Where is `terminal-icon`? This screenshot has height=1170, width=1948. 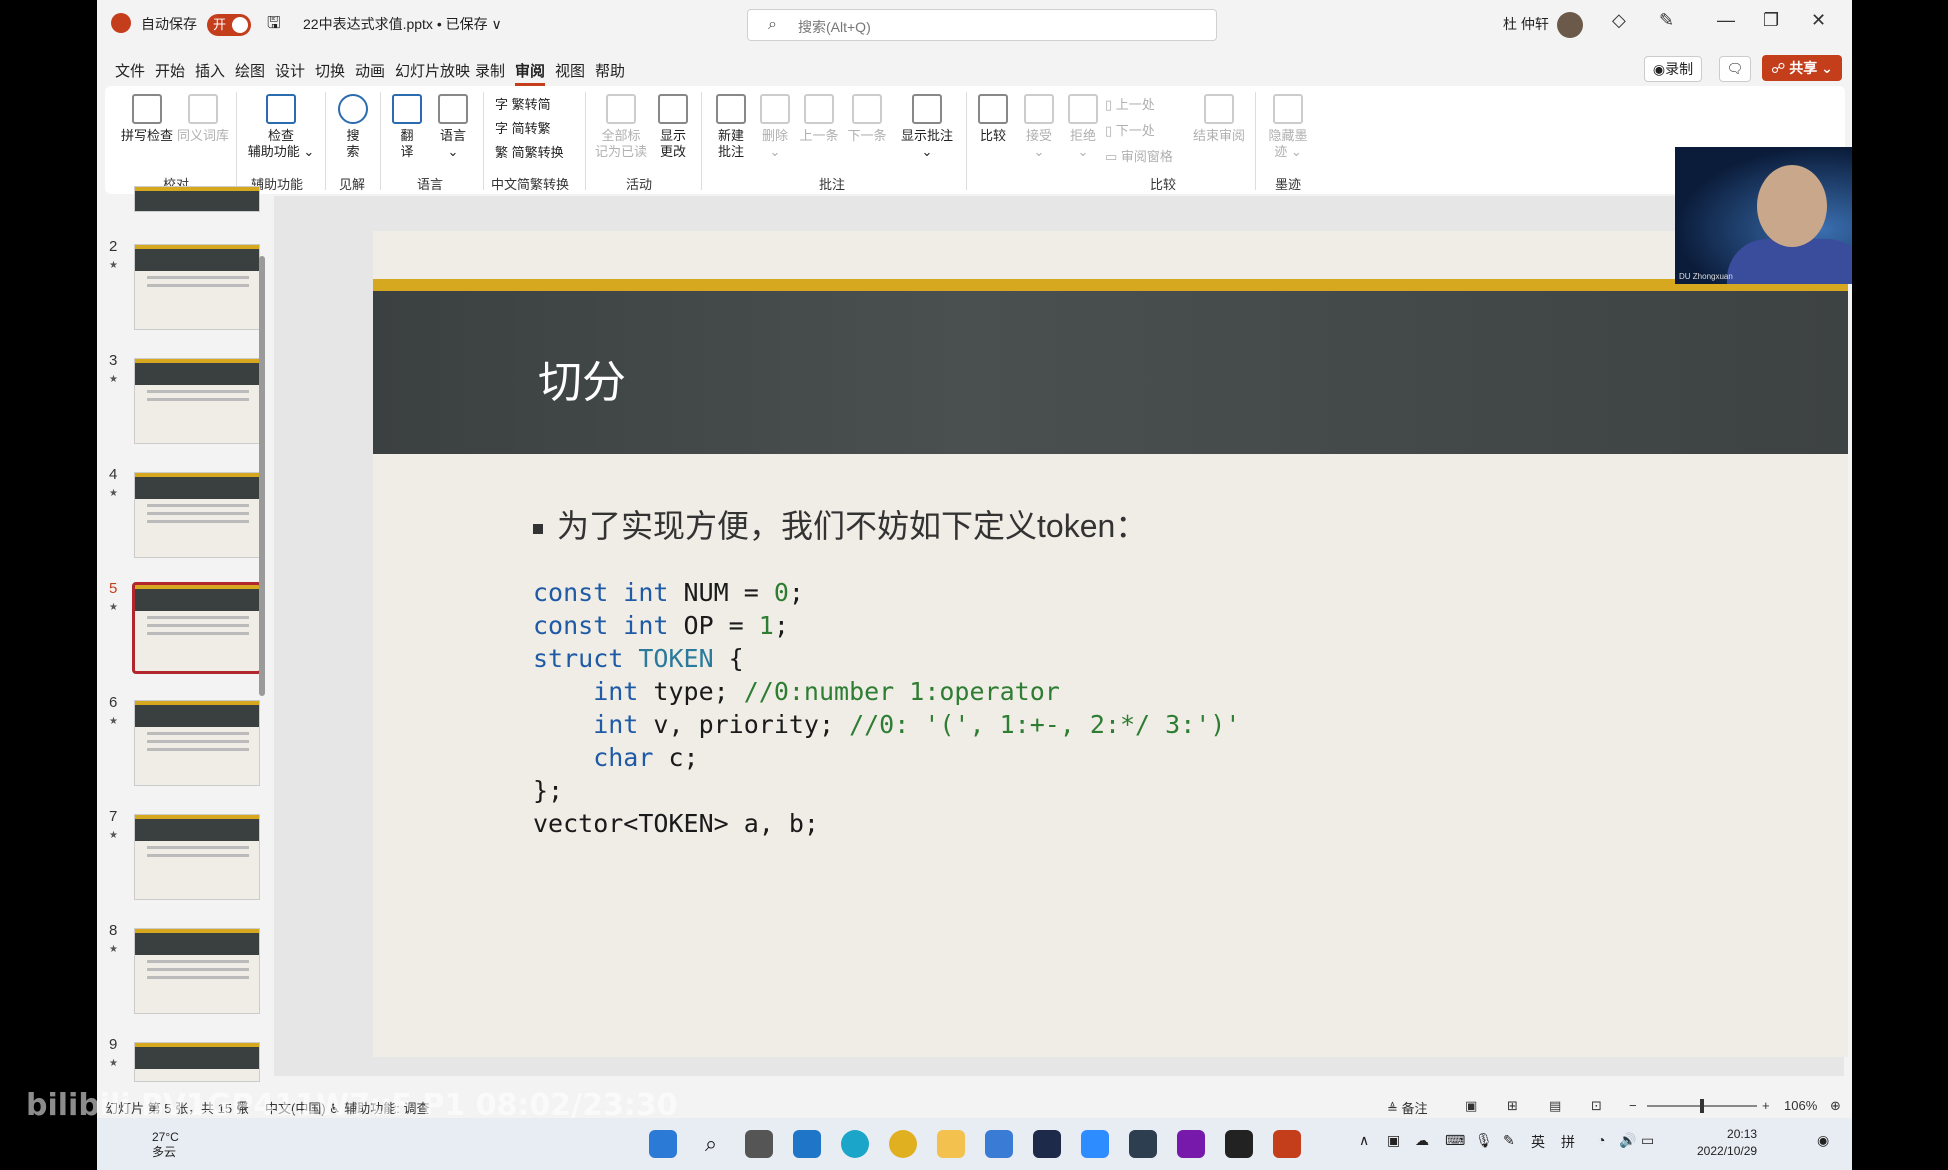 terminal-icon is located at coordinates (1239, 1144).